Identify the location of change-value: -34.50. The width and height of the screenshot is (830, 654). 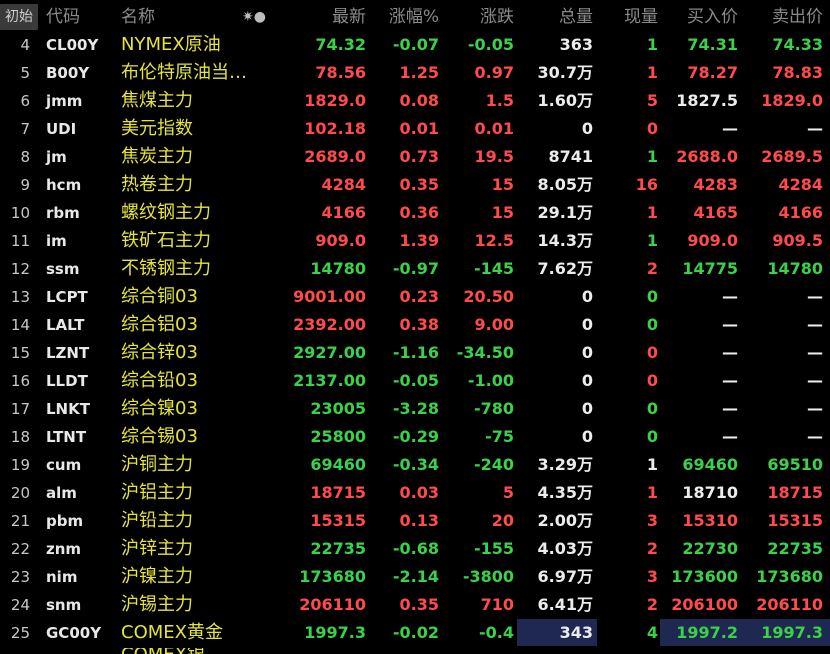
(485, 352).